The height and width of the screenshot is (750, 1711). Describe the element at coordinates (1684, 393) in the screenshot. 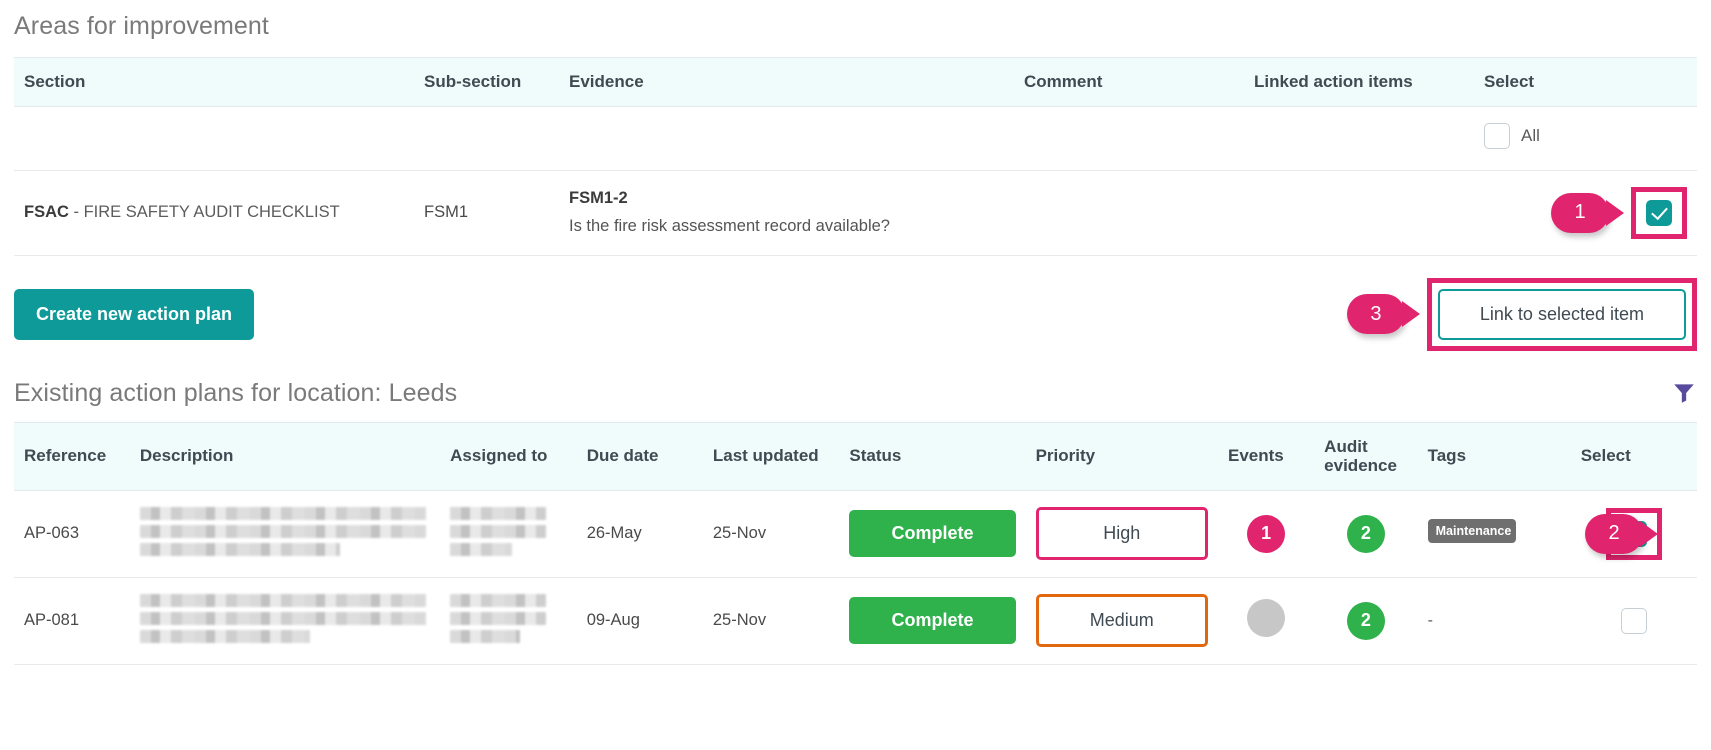

I see `filter-funnel-icon` at that location.